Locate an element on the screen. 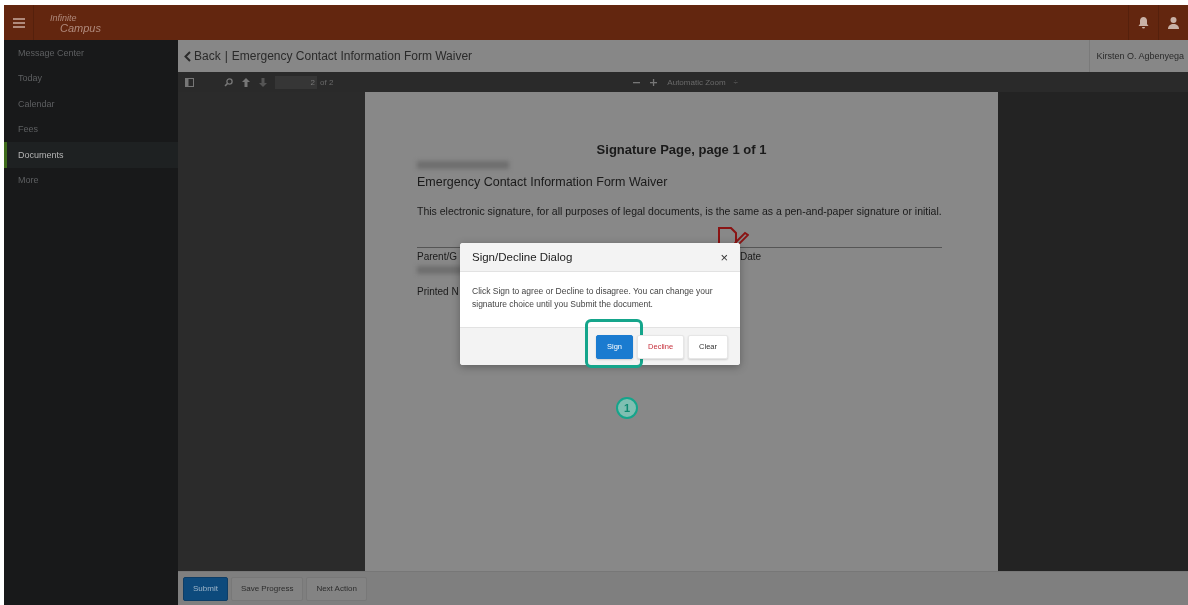 The height and width of the screenshot is (605, 1188). logo: Infinite Campus is located at coordinates (75, 22).